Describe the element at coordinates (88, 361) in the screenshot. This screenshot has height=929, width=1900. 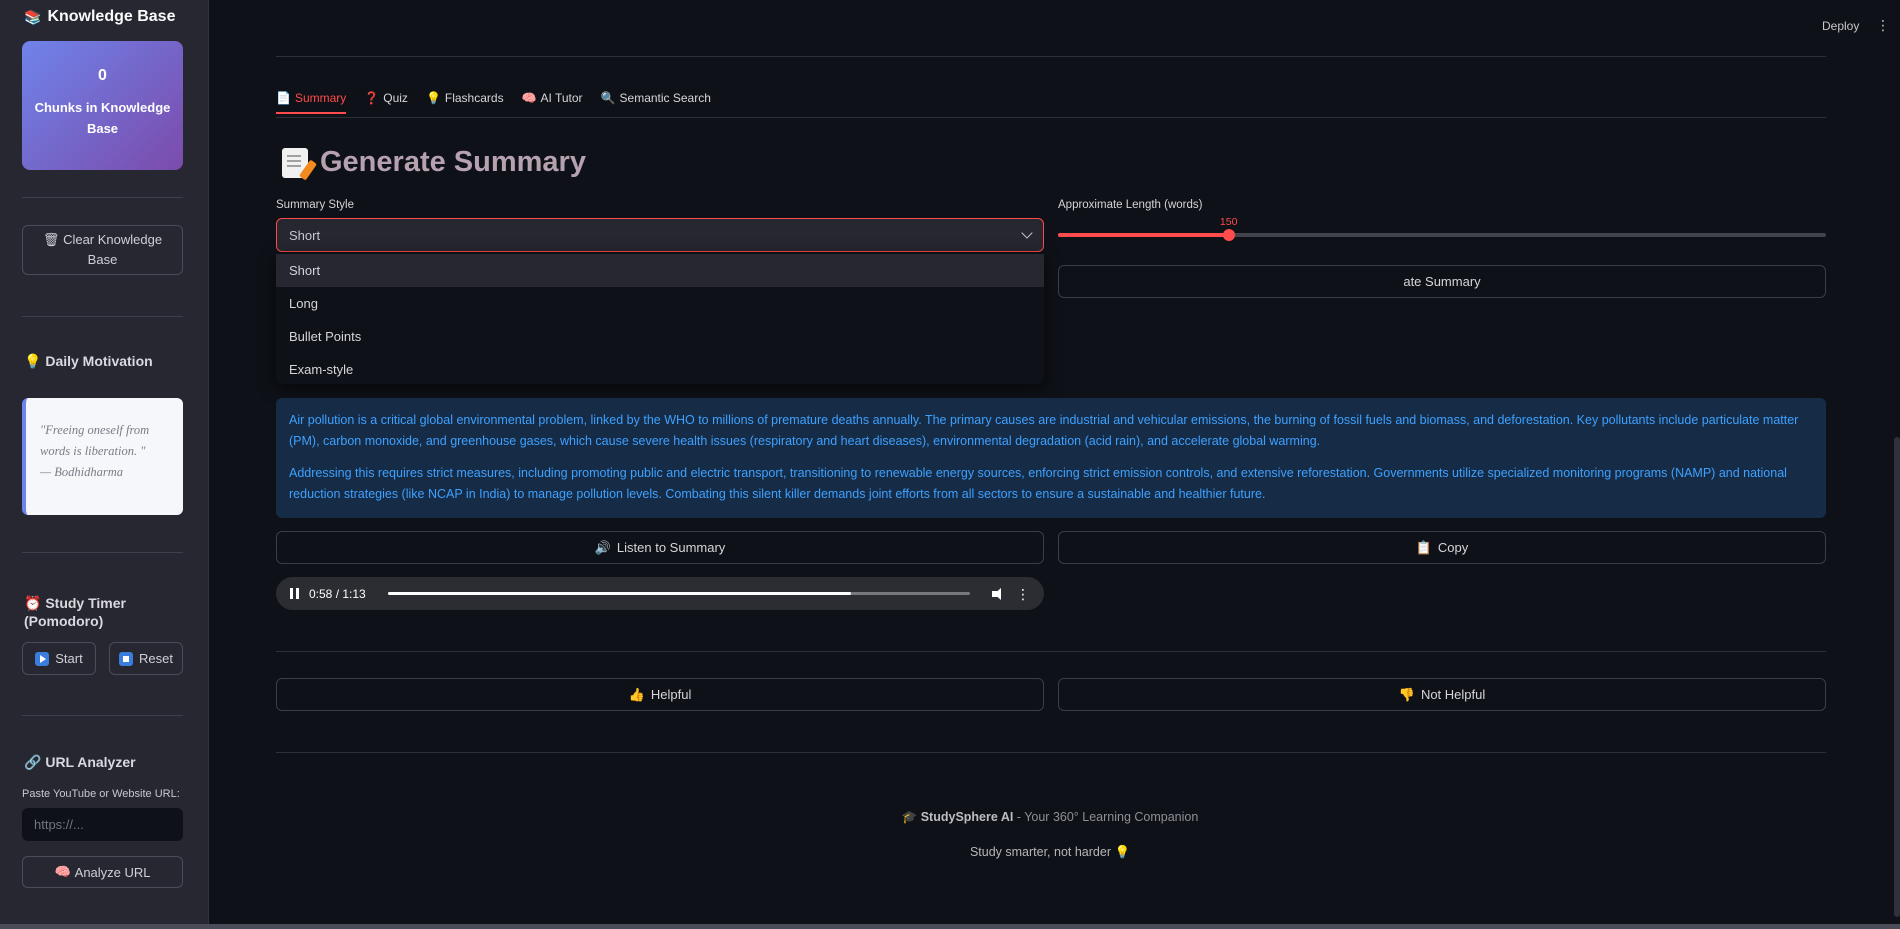
I see `daily-motivation-heading: 💡 Daily Motivation` at that location.